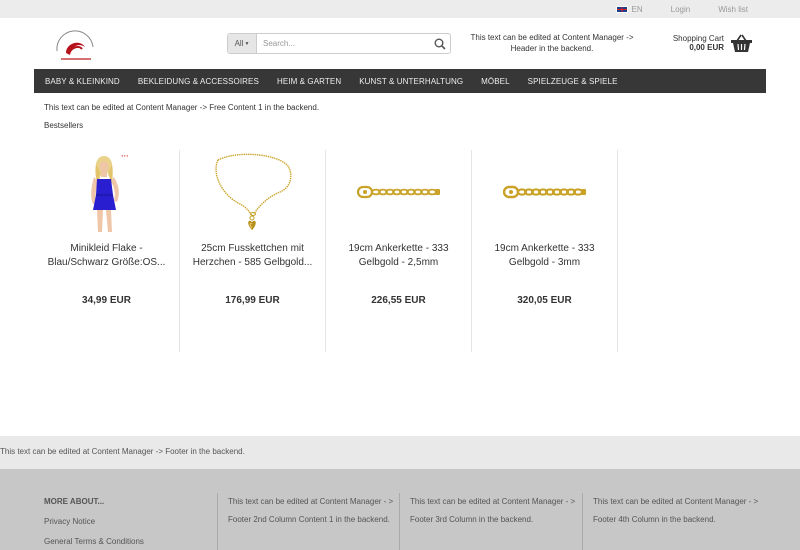 Image resolution: width=800 pixels, height=550 pixels. Describe the element at coordinates (637, 9) in the screenshot. I see `language-label: EN` at that location.